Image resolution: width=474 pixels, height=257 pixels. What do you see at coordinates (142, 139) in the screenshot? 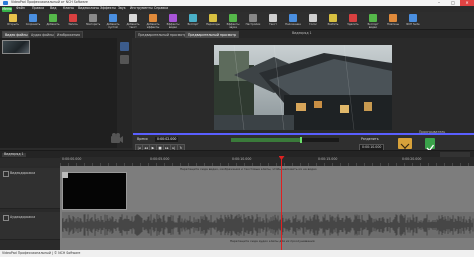
I see `timecode-label: Время` at bounding box center [142, 139].